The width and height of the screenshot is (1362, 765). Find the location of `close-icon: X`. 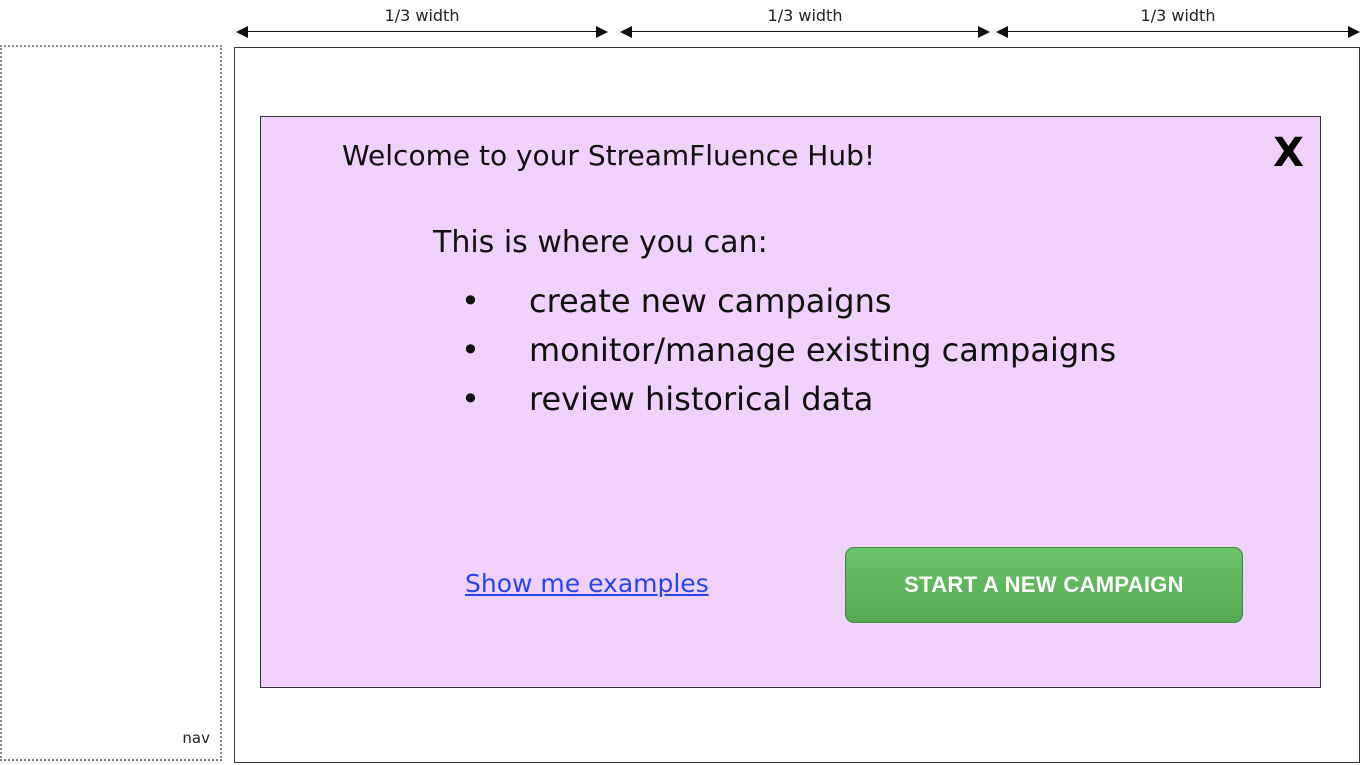

close-icon: X is located at coordinates (1288, 153).